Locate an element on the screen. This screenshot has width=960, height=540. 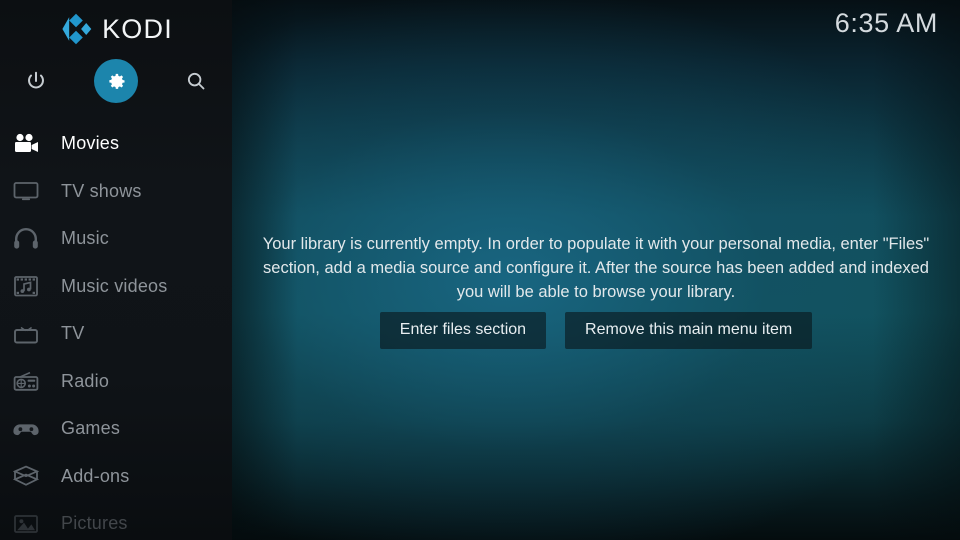
sidebar-item-tv-shows: TV shows is located at coordinates (116, 192).